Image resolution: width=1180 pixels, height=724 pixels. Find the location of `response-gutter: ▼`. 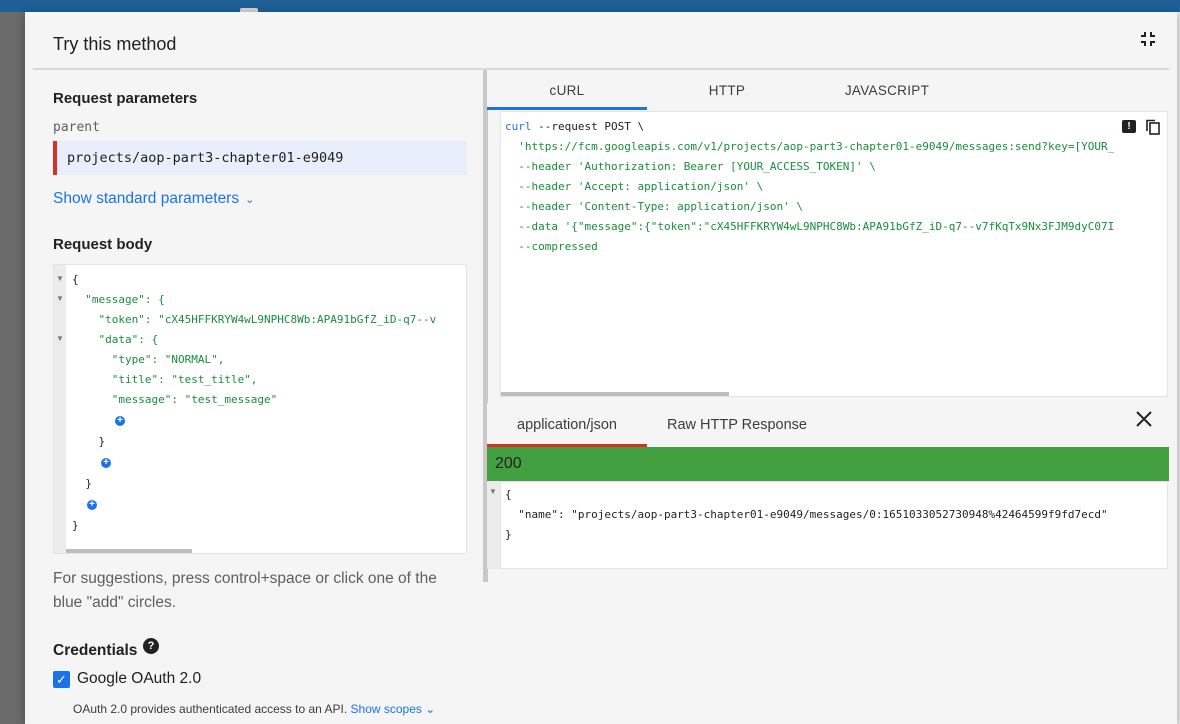

response-gutter: ▼ is located at coordinates (493, 525).